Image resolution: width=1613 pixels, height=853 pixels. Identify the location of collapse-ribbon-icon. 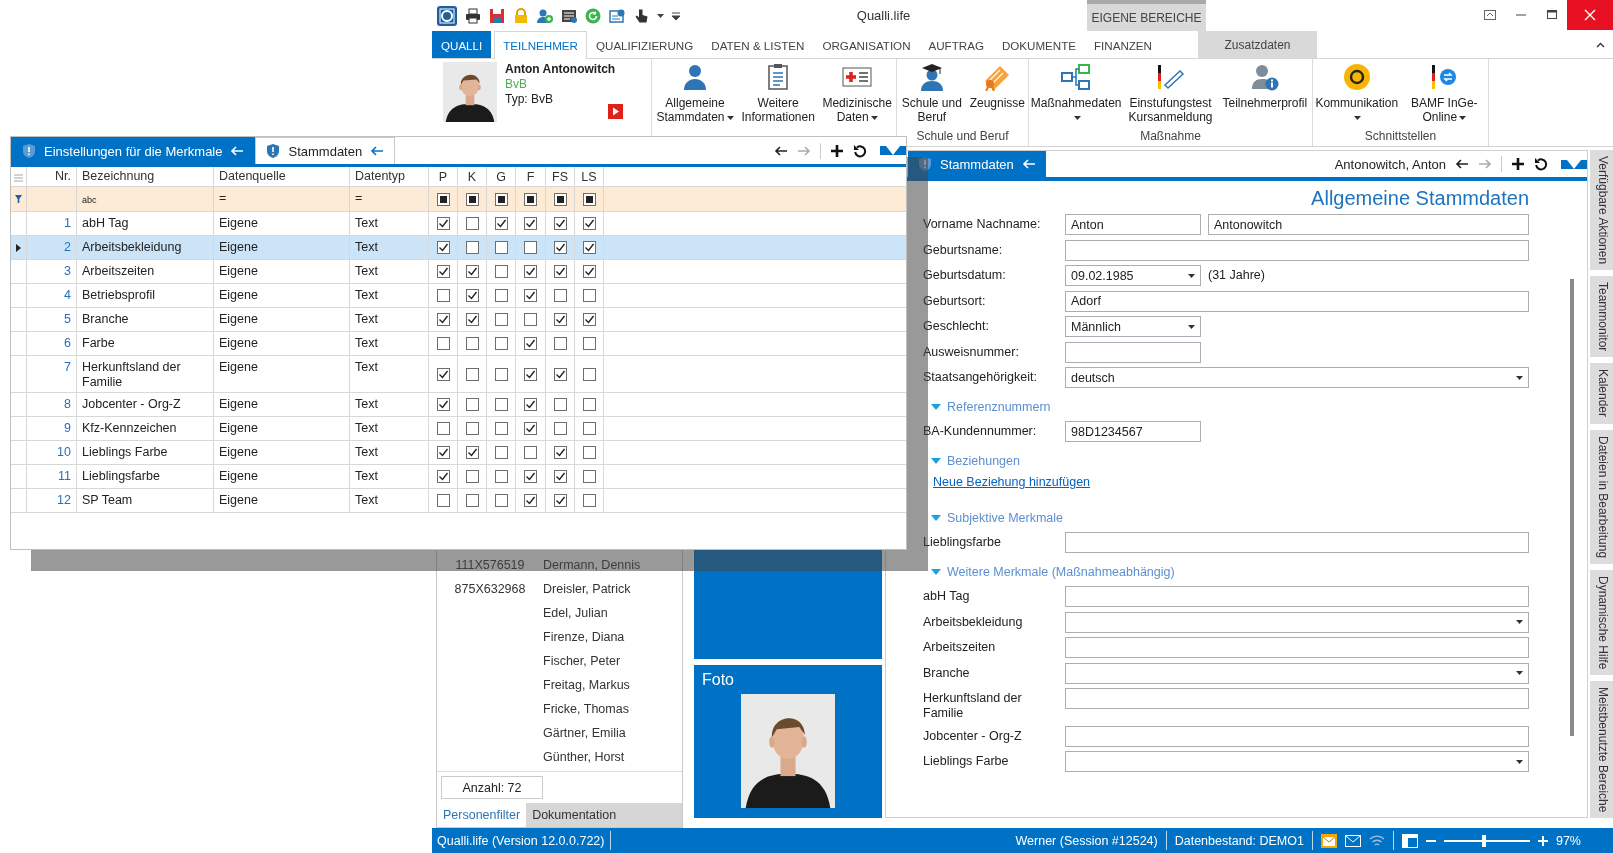
(1600, 44).